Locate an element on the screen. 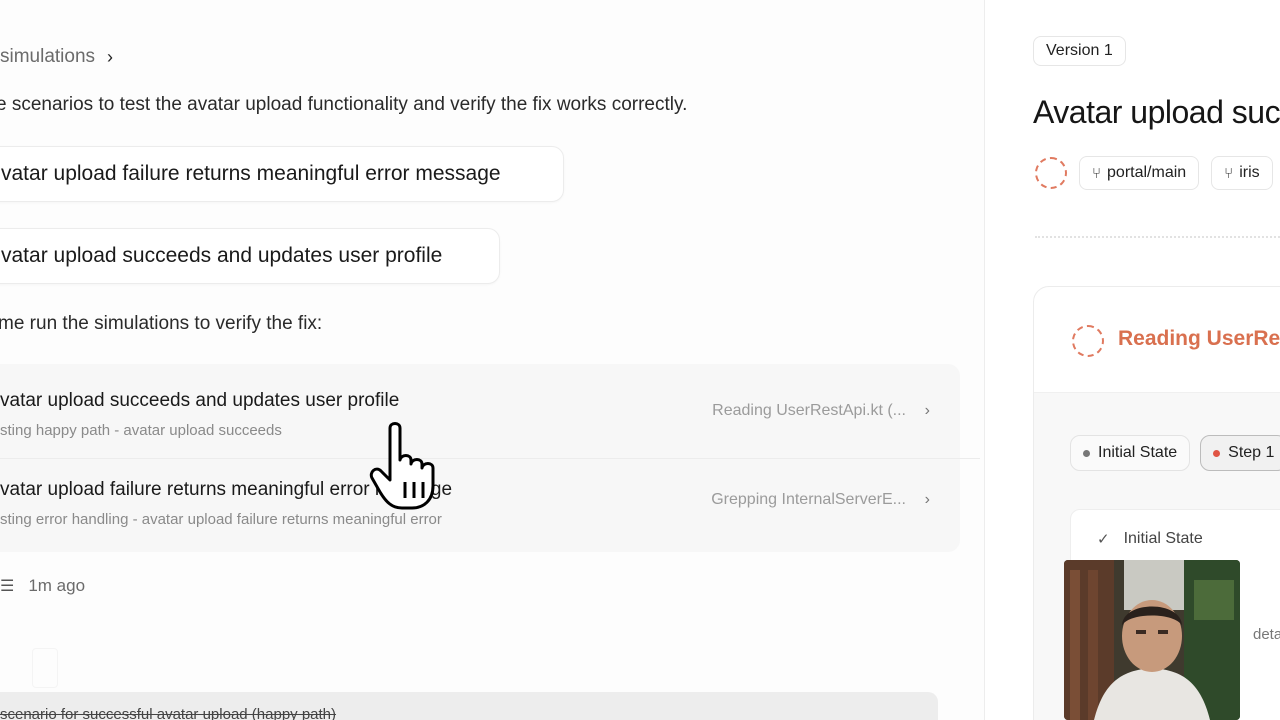  dotted-separator is located at coordinates (1157, 237).